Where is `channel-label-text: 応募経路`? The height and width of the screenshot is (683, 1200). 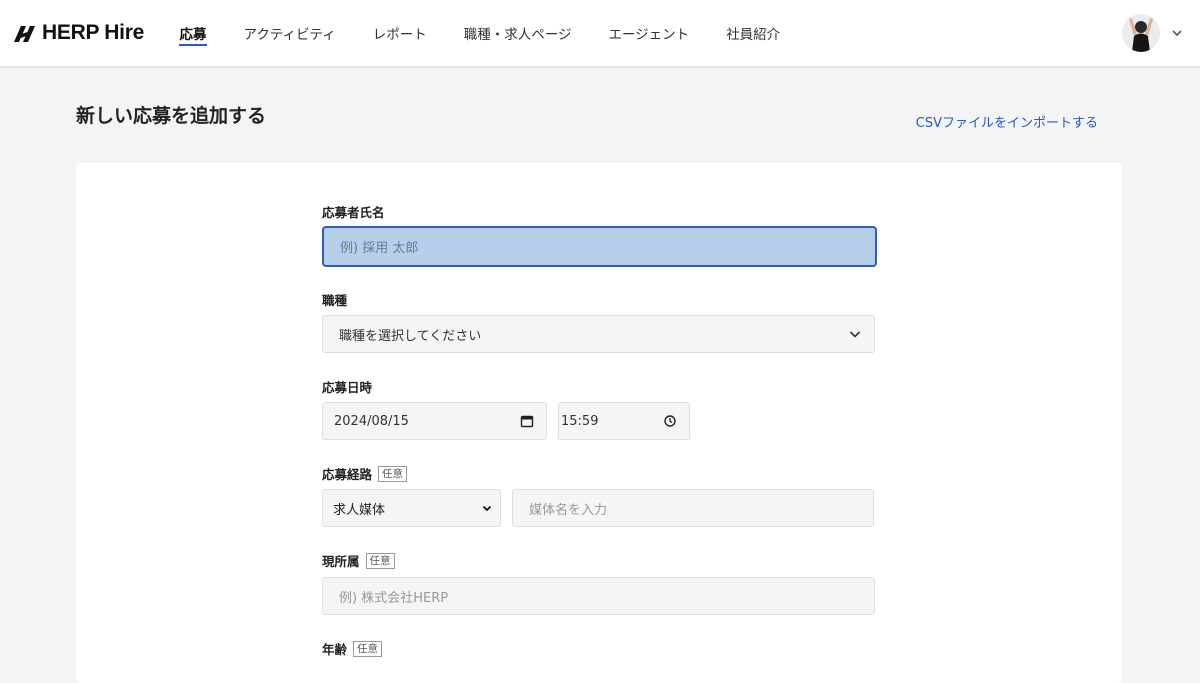
channel-label-text: 応募経路 is located at coordinates (347, 474).